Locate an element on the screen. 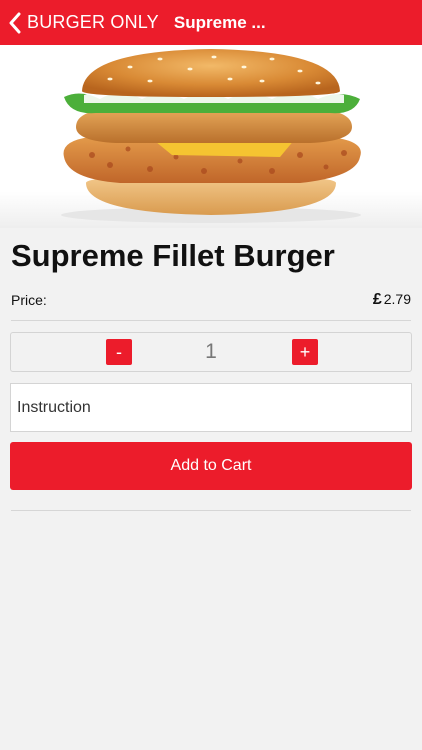 This screenshot has width=422, height=750. instruction-input is located at coordinates (211, 407).